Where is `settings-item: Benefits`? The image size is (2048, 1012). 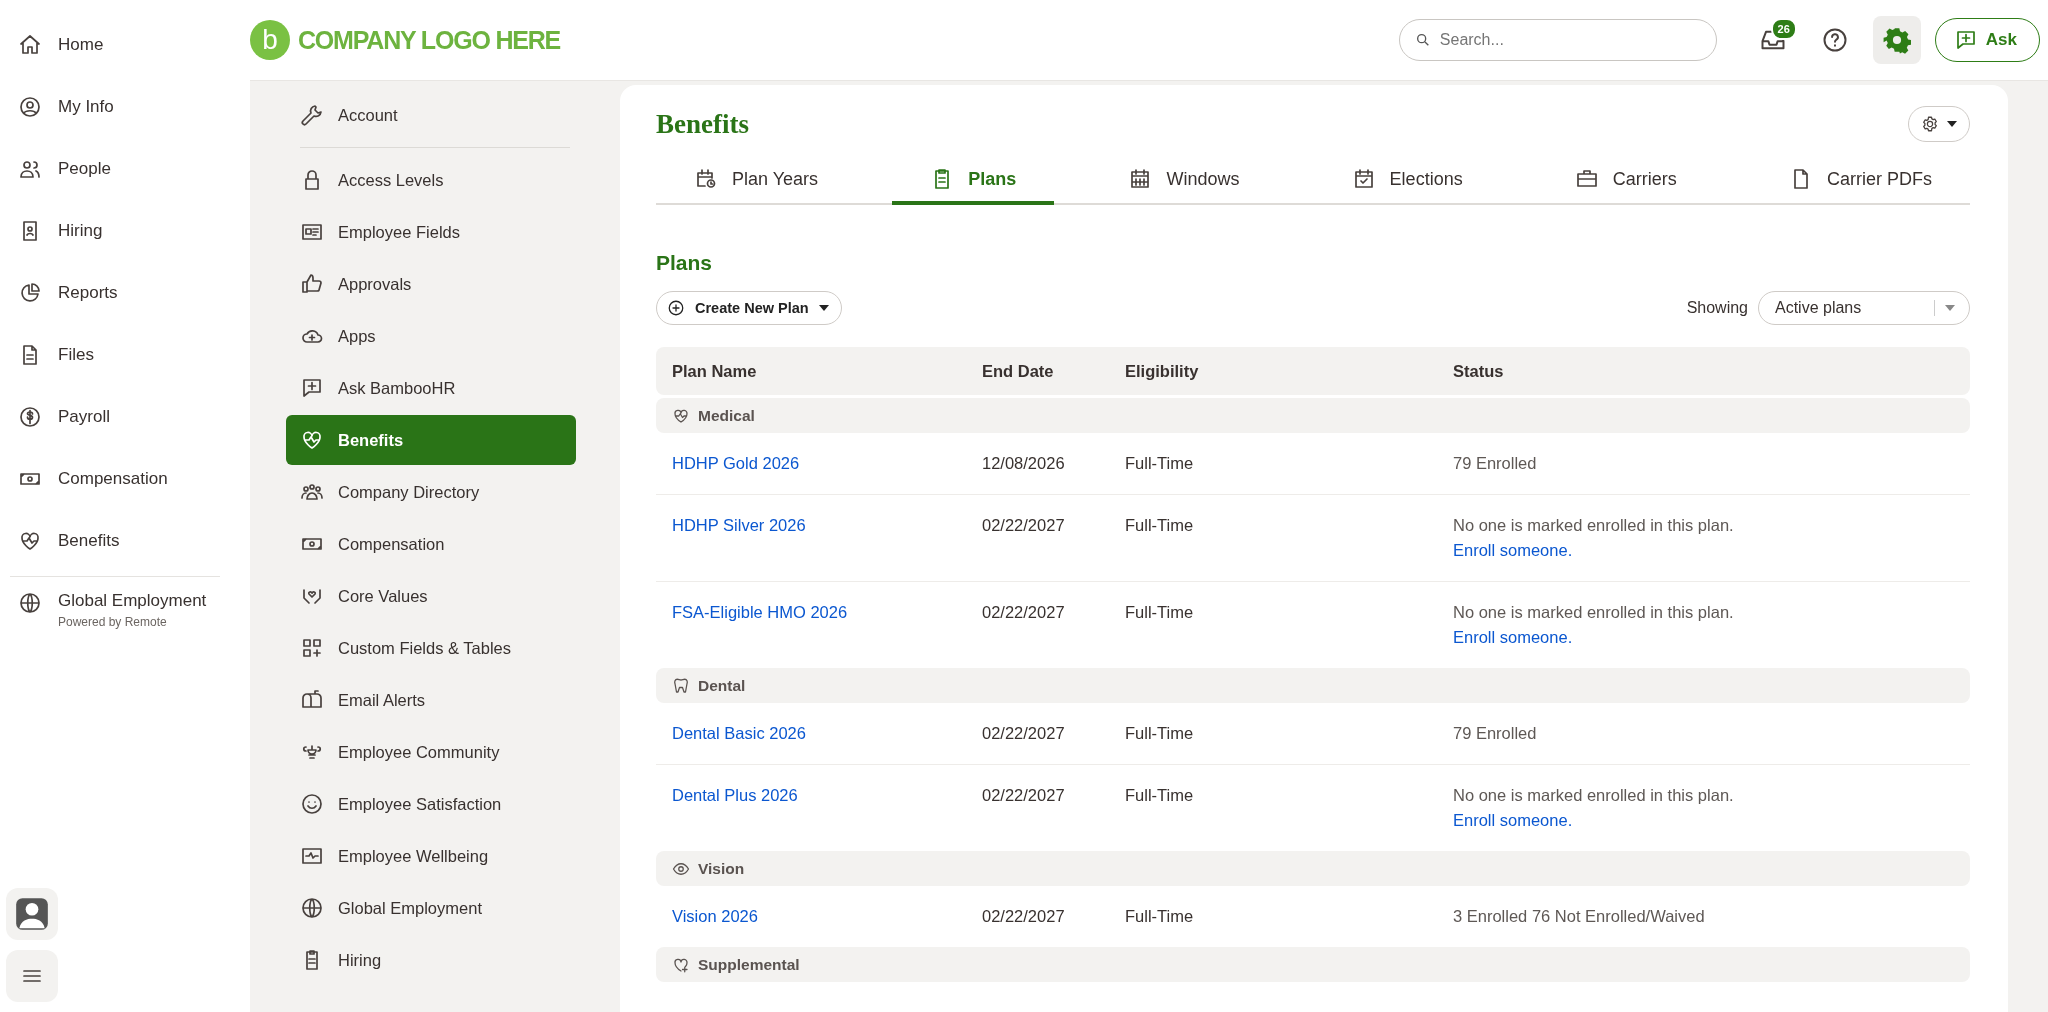 settings-item: Benefits is located at coordinates (431, 440).